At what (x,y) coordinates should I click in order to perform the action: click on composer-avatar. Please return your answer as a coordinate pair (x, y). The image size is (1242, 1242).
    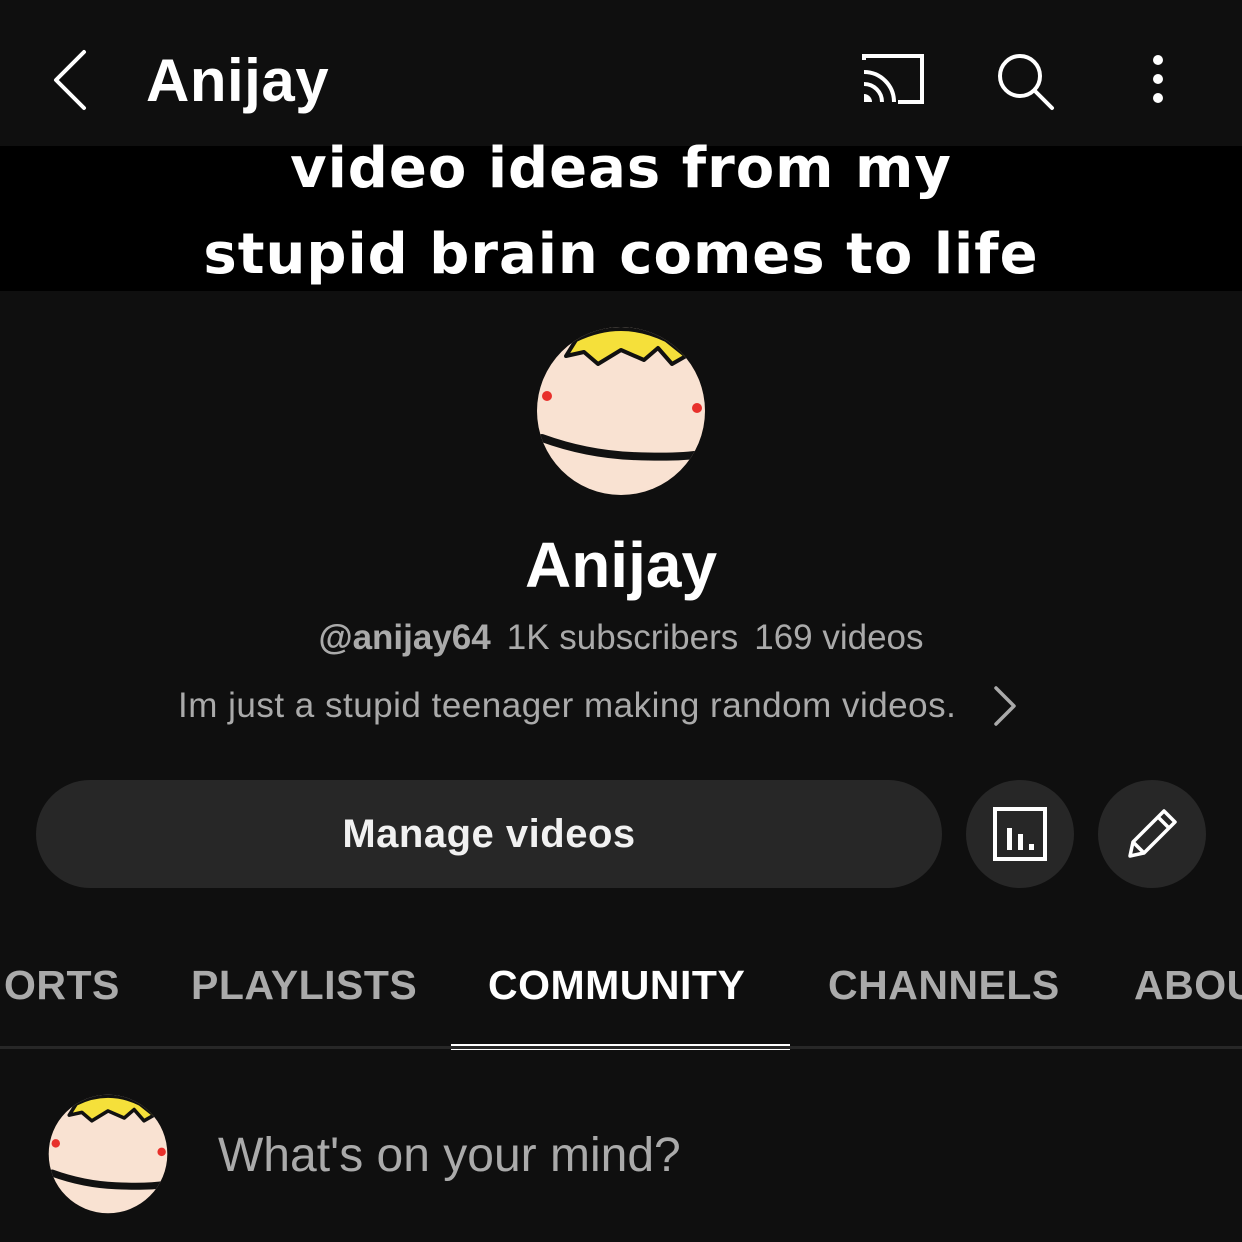
    Looking at the image, I should click on (108, 1154).